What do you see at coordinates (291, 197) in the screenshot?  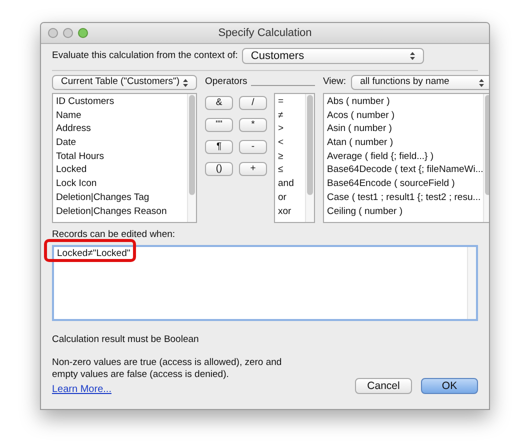 I see `list-item: or` at bounding box center [291, 197].